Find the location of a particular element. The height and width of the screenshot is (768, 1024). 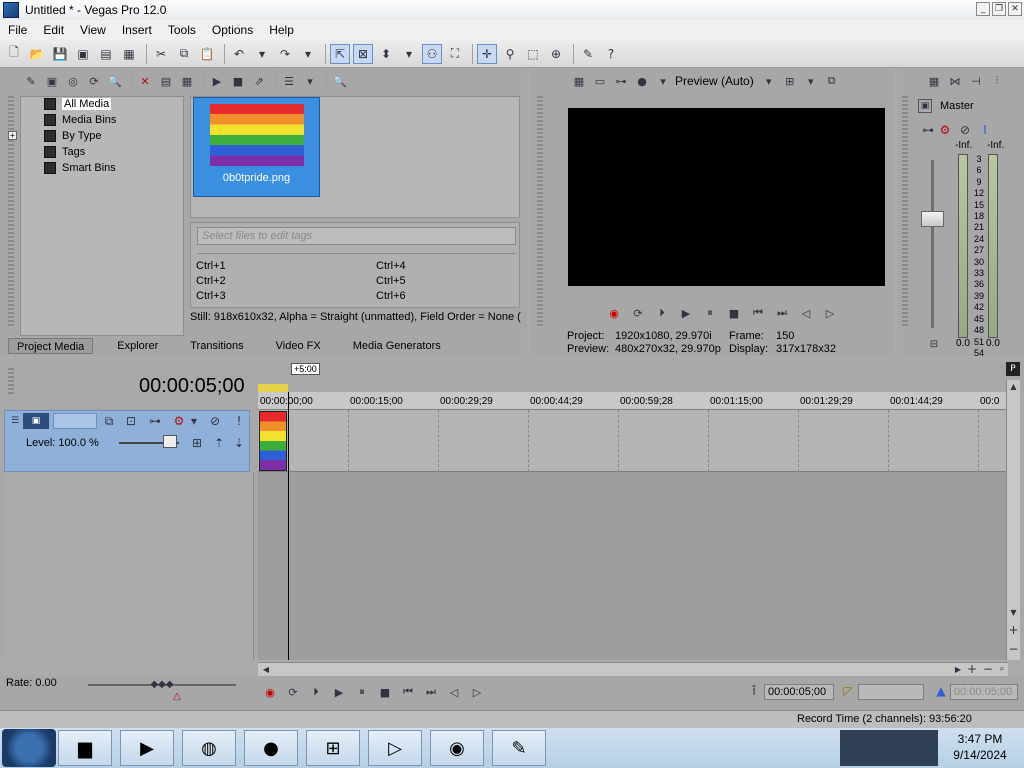

tag-shortcut: Ctrl+6 is located at coordinates (391, 296).